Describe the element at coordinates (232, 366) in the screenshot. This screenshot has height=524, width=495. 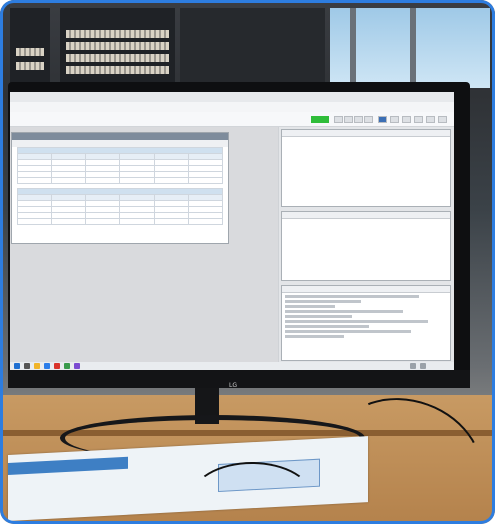
I see `taskbar` at that location.